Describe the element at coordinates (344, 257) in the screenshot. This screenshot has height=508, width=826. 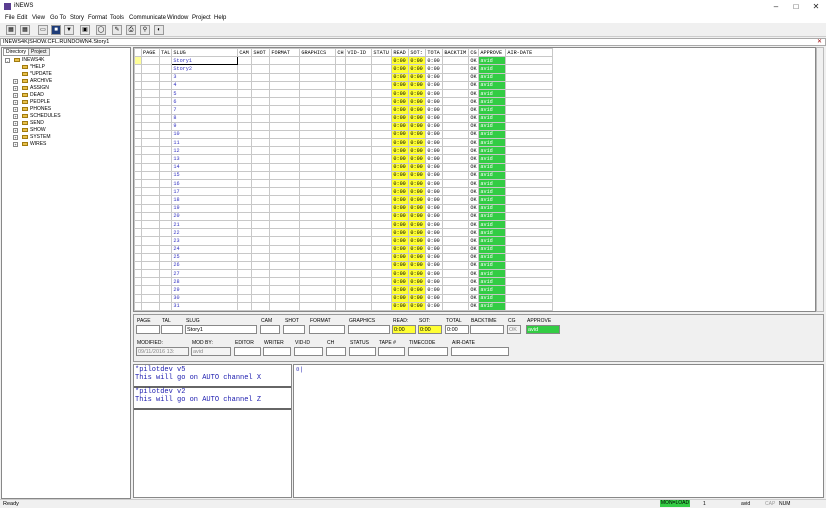
I see `table-row: 25 0:00 0:00 0:00 OK avid` at that location.